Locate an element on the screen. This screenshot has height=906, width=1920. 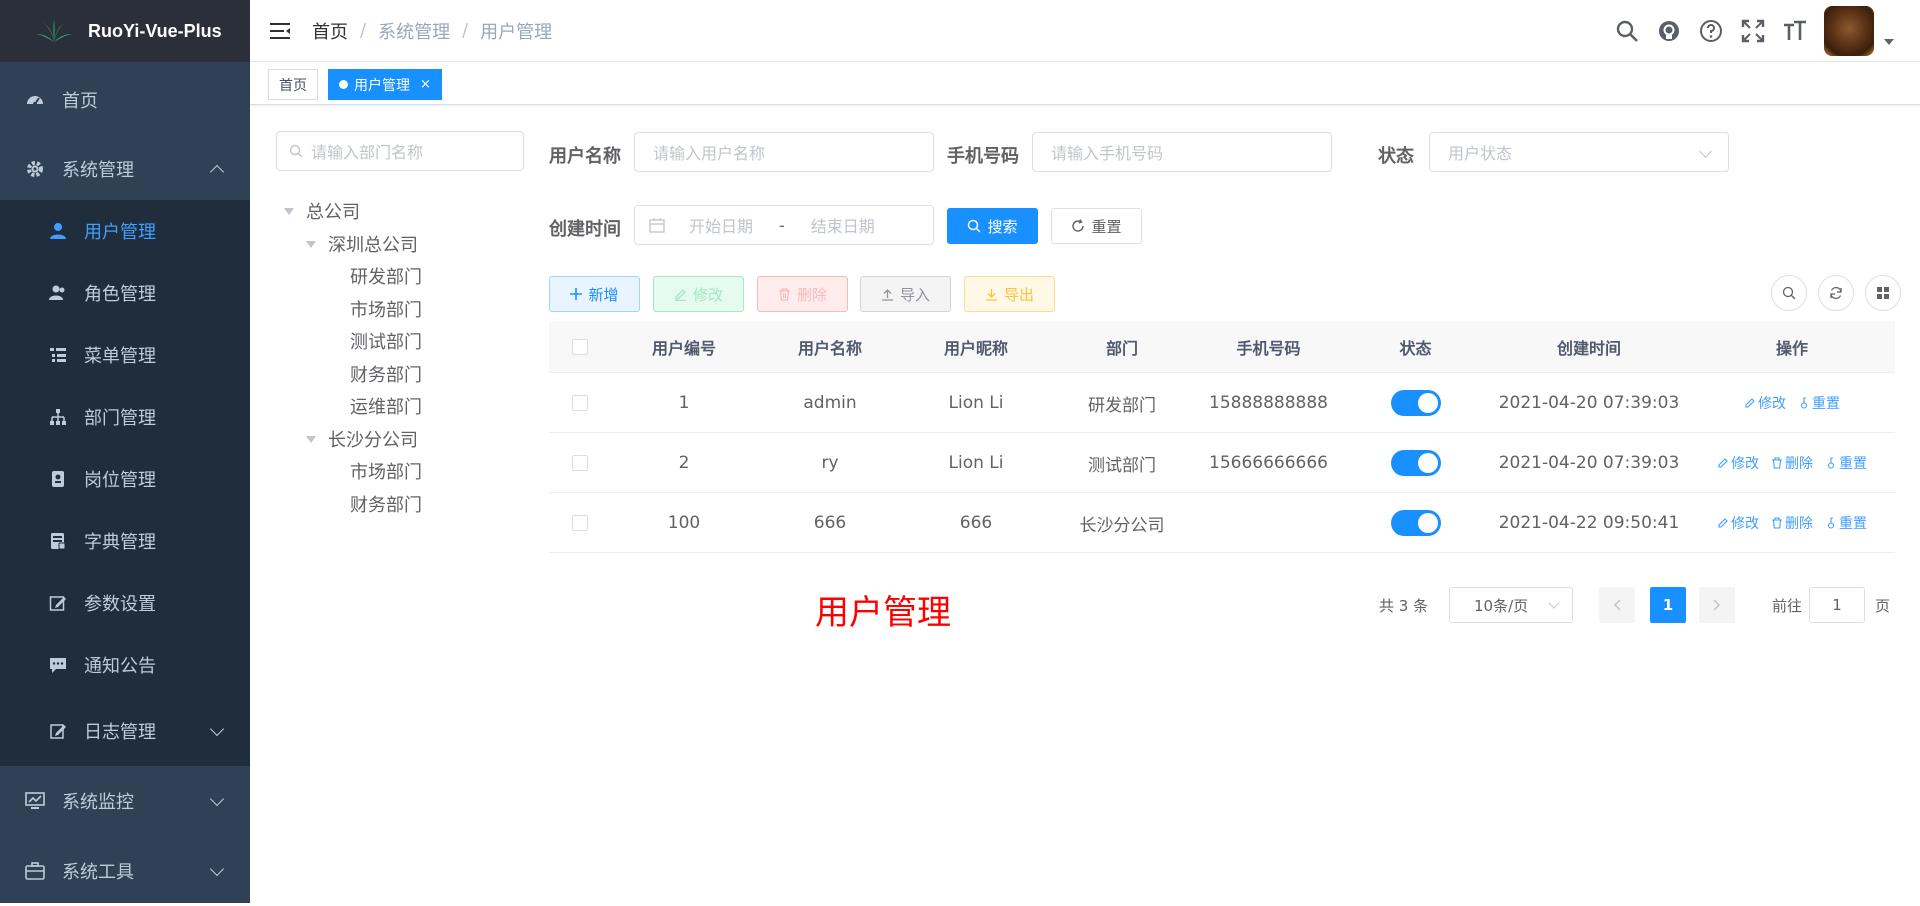
cell-dept: 测试部门 is located at coordinates (1122, 465).